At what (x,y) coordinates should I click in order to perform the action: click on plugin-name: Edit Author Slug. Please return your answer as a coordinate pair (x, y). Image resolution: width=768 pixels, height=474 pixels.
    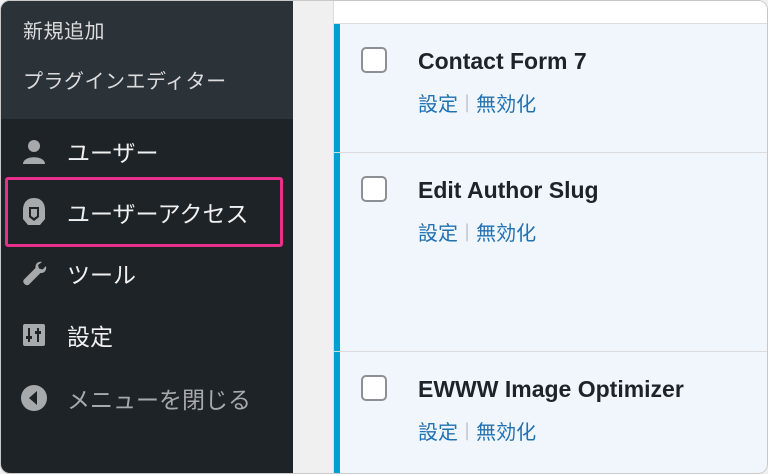
    Looking at the image, I should click on (508, 190).